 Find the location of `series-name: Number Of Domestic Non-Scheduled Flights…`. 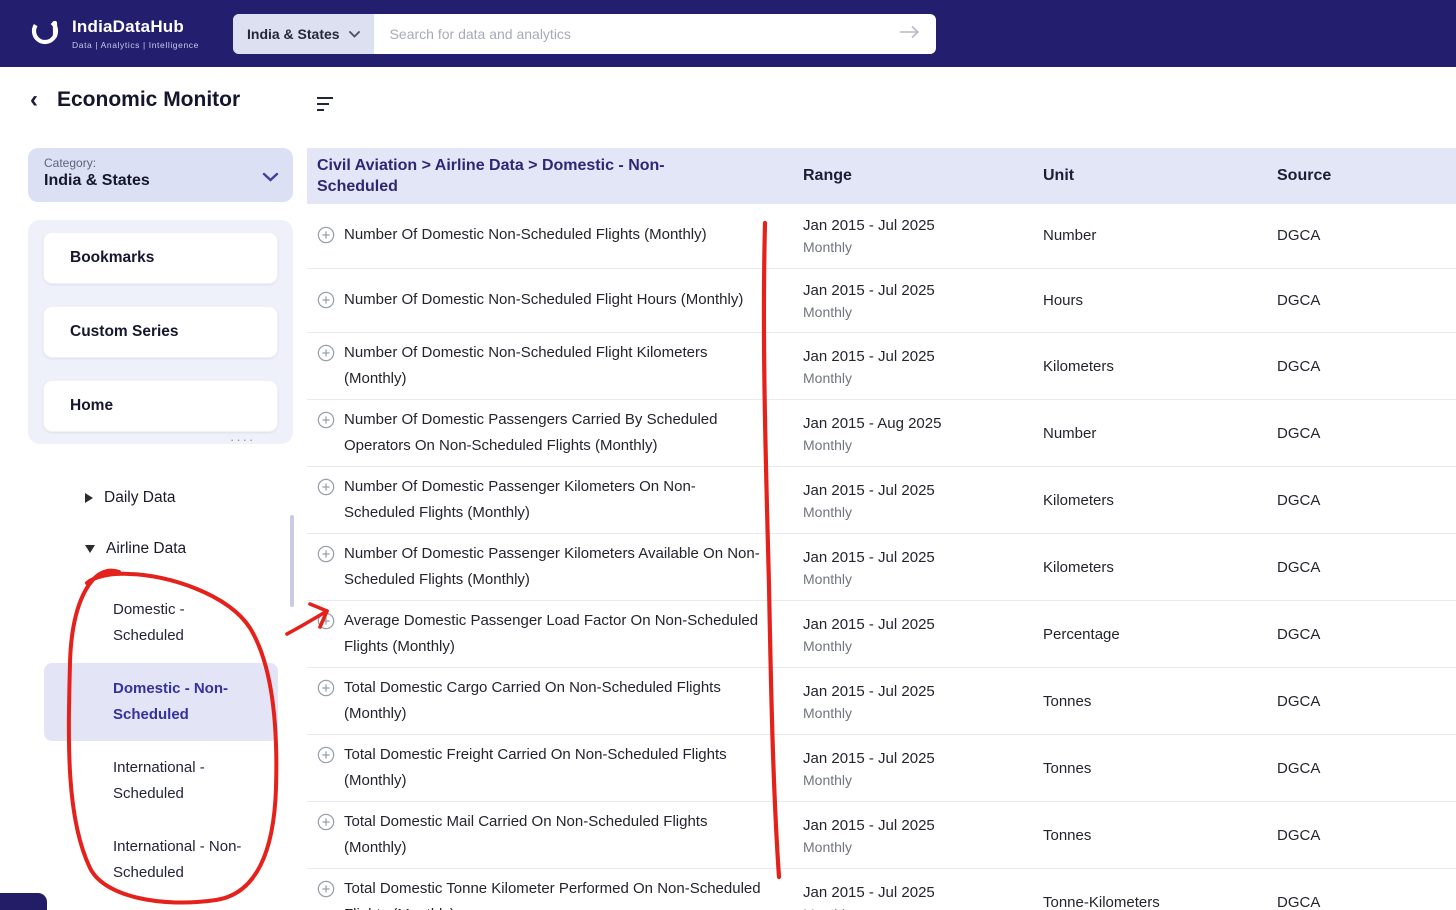

series-name: Number Of Domestic Non-Scheduled Flights… is located at coordinates (525, 235).